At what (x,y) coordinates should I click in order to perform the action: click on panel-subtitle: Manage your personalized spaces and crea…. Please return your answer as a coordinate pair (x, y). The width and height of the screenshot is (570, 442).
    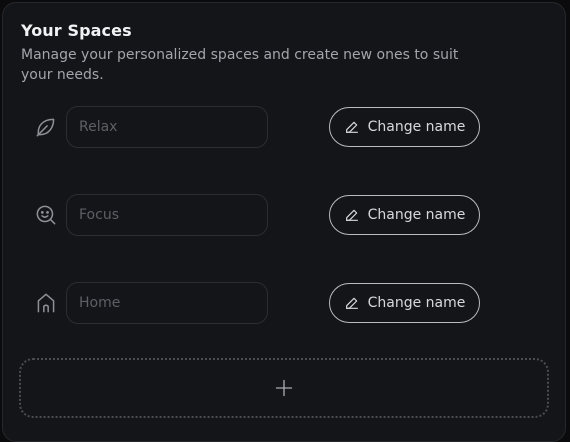
    Looking at the image, I should click on (240, 65).